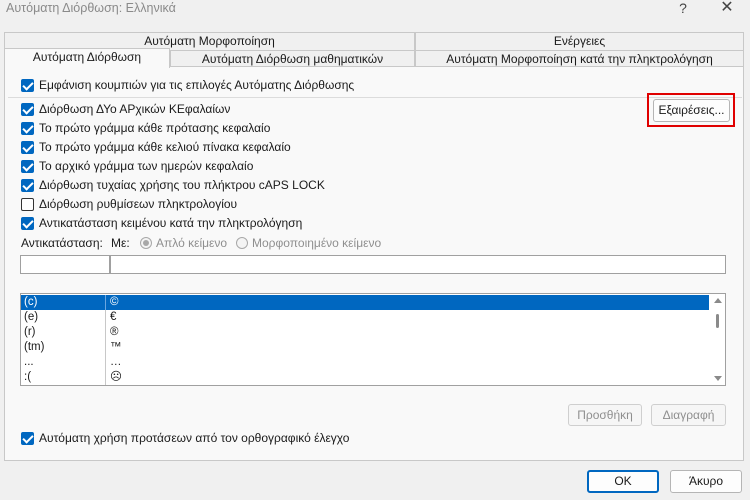 The width and height of the screenshot is (750, 500). I want to click on keyboard-checkbox, so click(27, 204).